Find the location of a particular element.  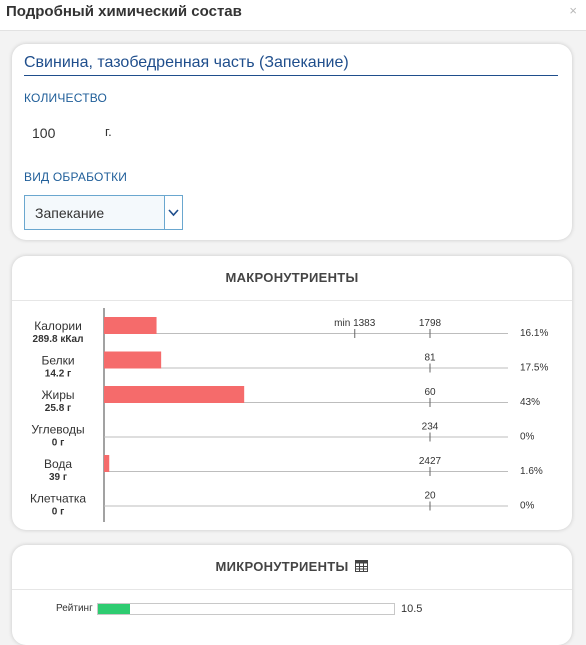

row-name-label: Углеводы is located at coordinates (57, 430).